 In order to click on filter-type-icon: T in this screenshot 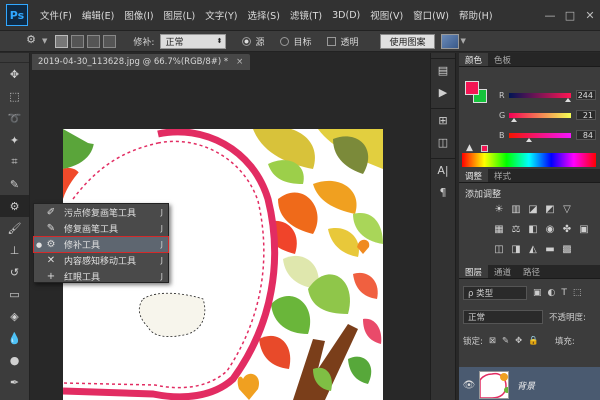, I will do `click(564, 293)`.